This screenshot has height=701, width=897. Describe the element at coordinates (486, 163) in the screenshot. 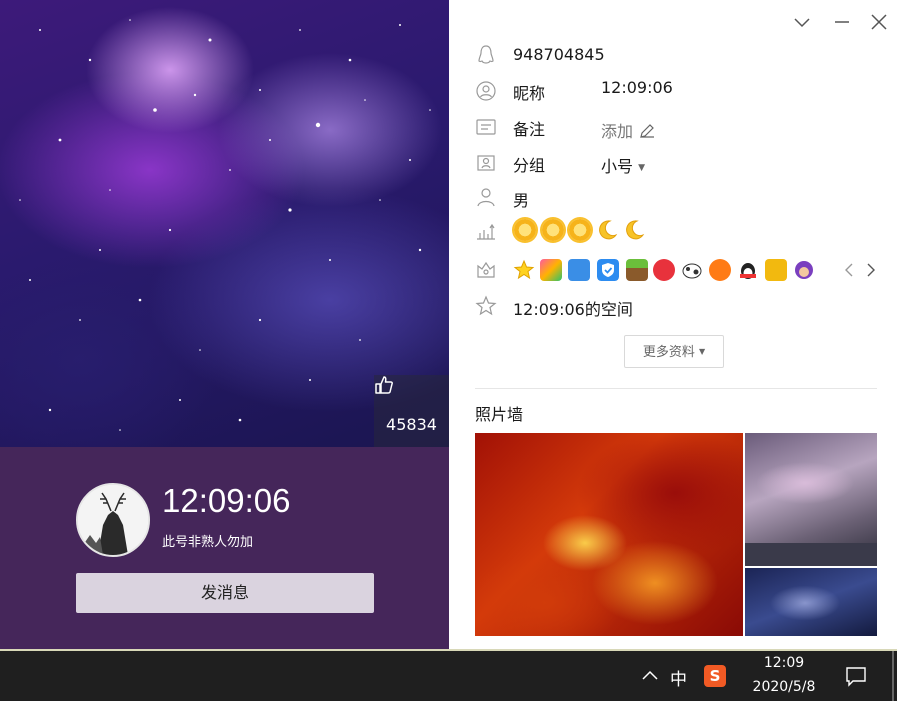

I see `group-icon` at that location.